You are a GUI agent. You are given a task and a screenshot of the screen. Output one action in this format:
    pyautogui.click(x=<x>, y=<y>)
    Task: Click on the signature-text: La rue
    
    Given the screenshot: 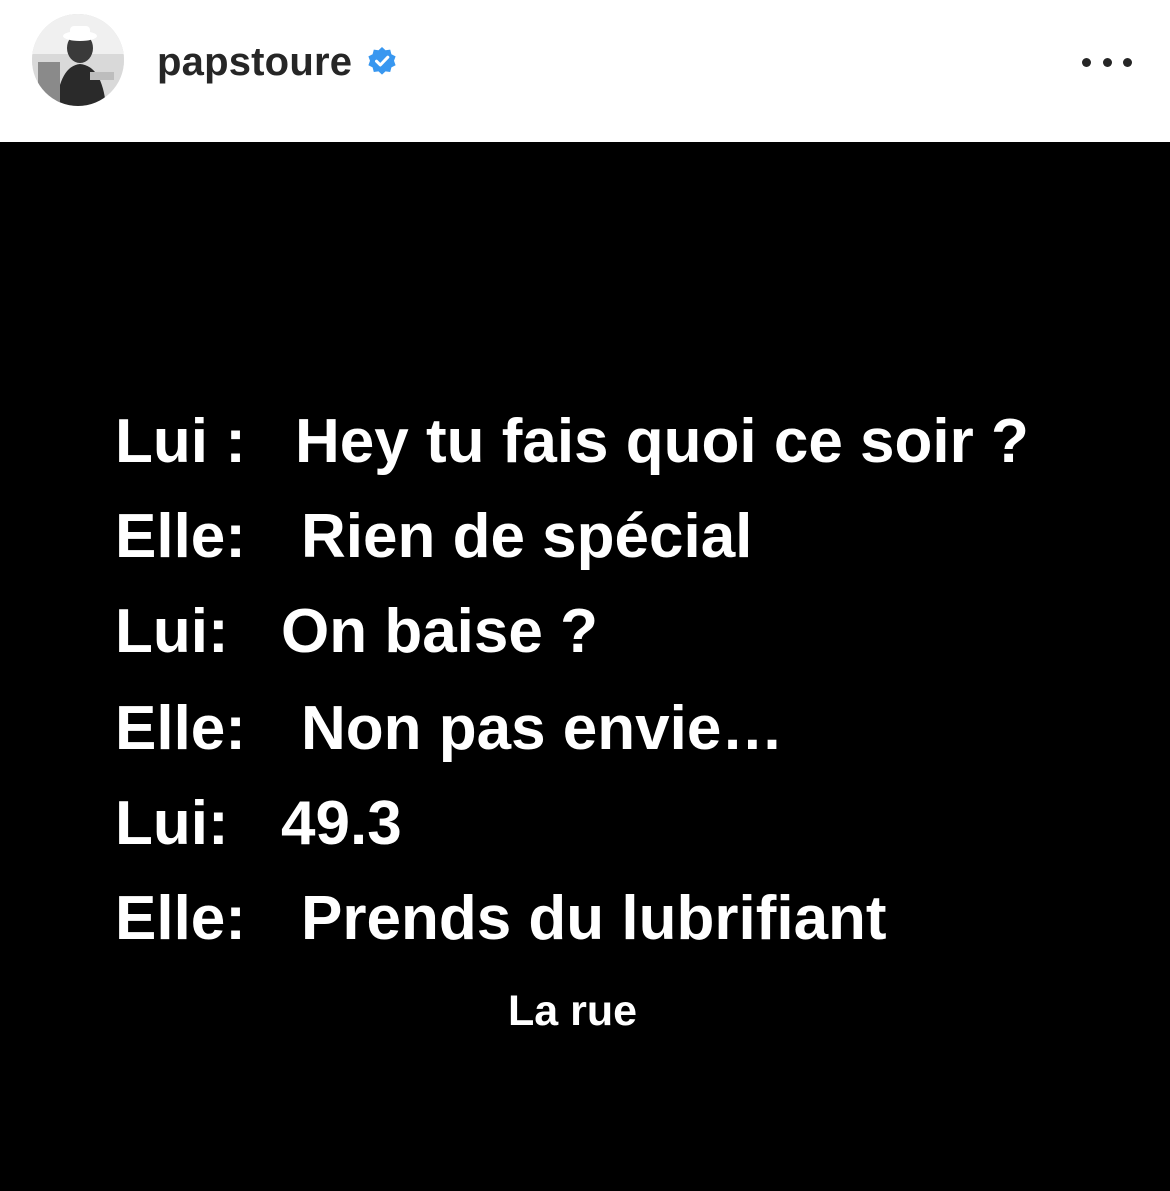 What is the action you would take?
    pyautogui.click(x=572, y=1011)
    